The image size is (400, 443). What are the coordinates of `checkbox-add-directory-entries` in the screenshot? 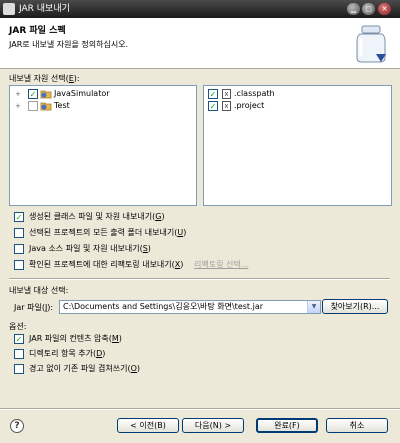 It's located at (19, 354).